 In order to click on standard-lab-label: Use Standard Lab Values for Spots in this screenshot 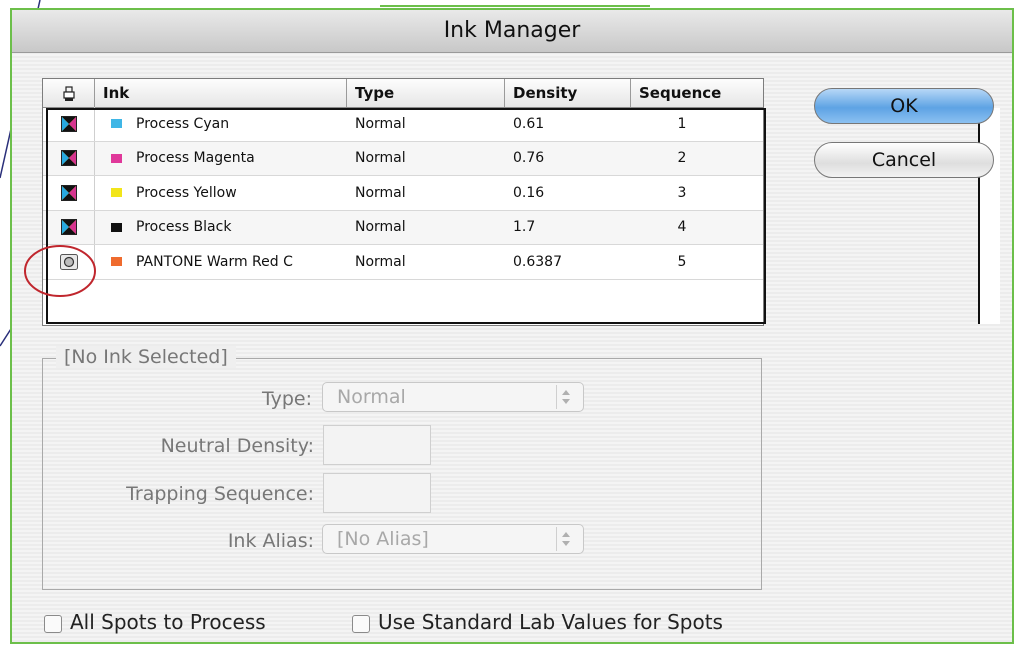, I will do `click(550, 622)`.